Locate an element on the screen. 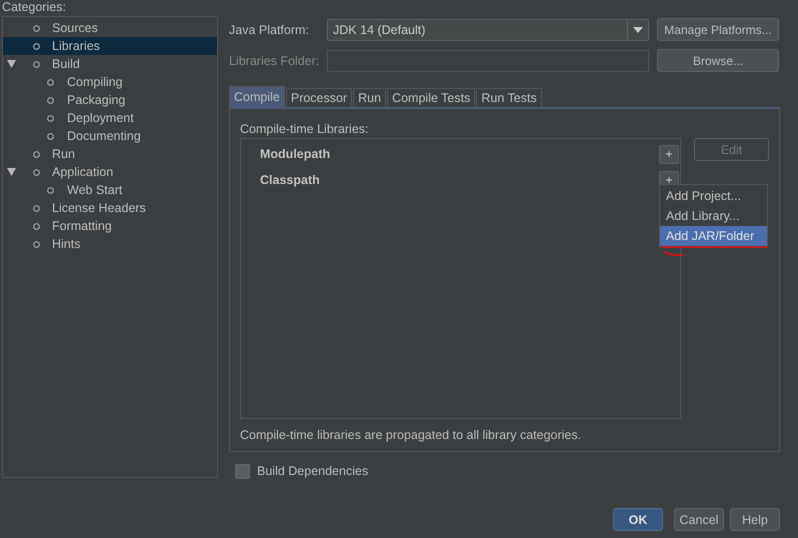  dialog-button: Help is located at coordinates (755, 519).